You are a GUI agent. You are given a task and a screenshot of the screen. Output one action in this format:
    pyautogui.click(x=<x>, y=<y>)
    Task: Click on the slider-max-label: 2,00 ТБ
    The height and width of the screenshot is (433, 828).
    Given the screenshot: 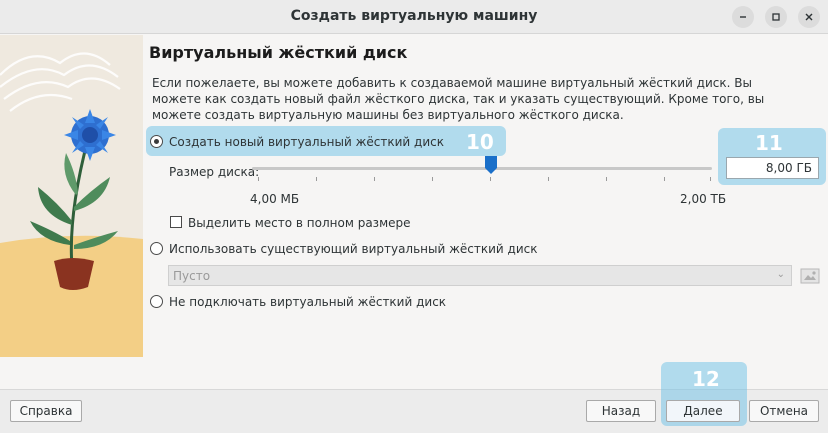 What is the action you would take?
    pyautogui.click(x=703, y=199)
    